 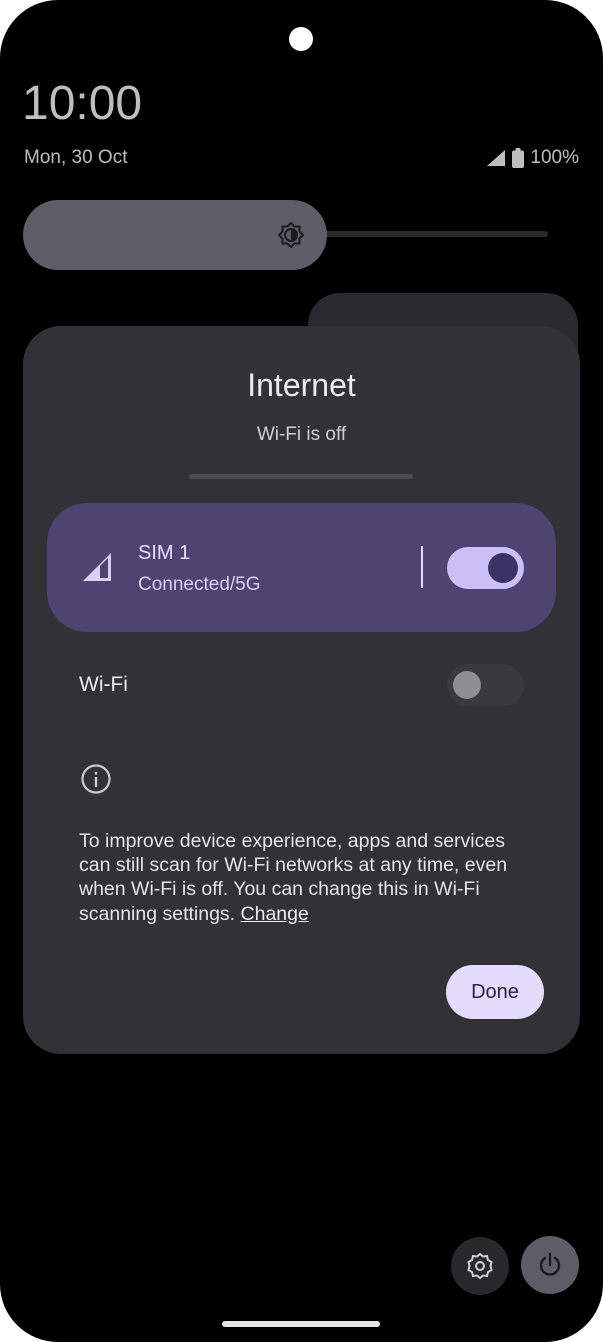 I want to click on gear-icon, so click(x=480, y=1266).